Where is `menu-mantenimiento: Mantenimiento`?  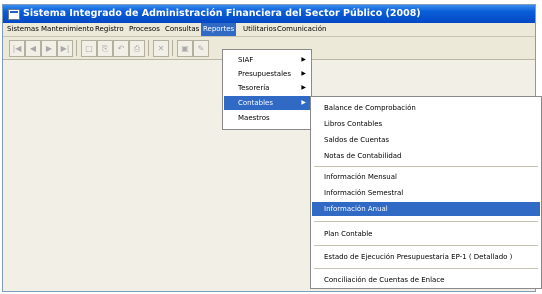 menu-mantenimiento: Mantenimiento is located at coordinates (67, 29).